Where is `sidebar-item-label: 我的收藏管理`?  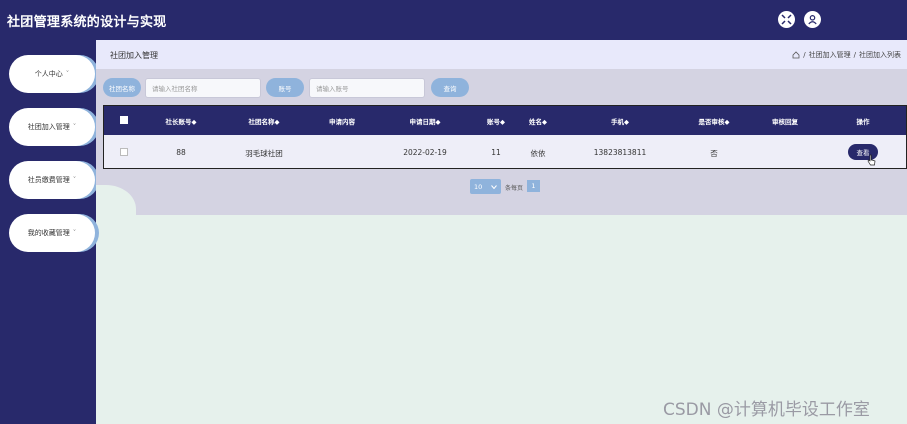 sidebar-item-label: 我的收藏管理 is located at coordinates (48, 233).